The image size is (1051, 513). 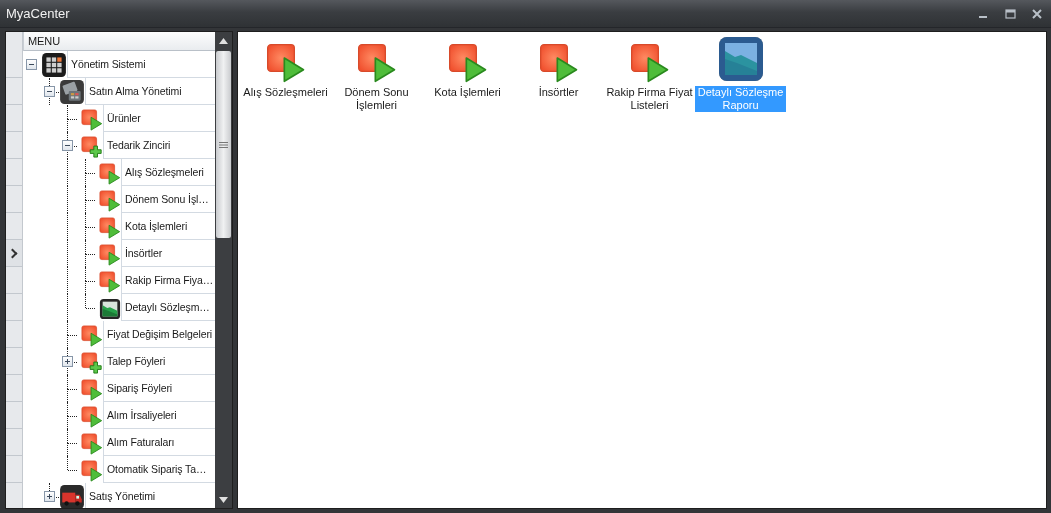 I want to click on up-triangle-icon, so click(x=223, y=40).